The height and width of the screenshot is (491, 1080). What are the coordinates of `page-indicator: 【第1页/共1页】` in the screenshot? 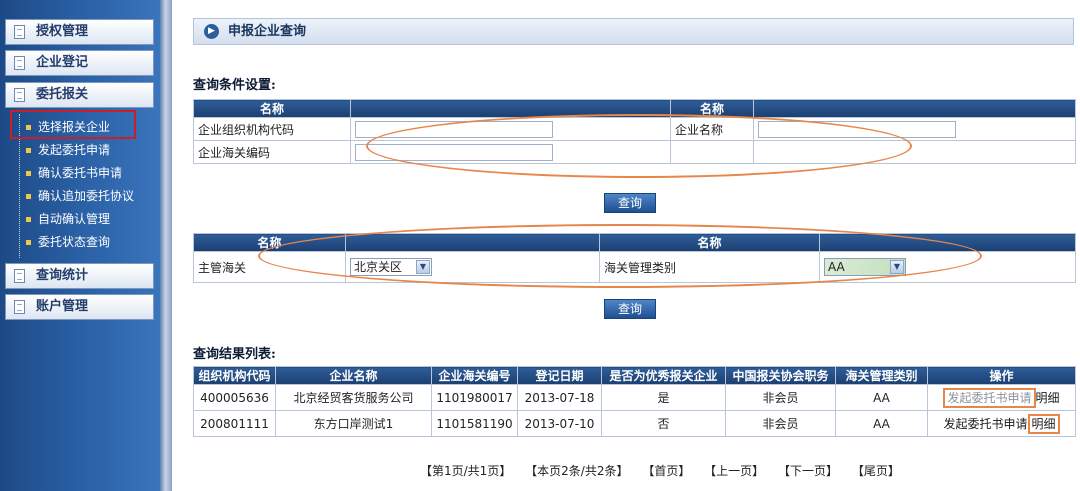 It's located at (466, 471).